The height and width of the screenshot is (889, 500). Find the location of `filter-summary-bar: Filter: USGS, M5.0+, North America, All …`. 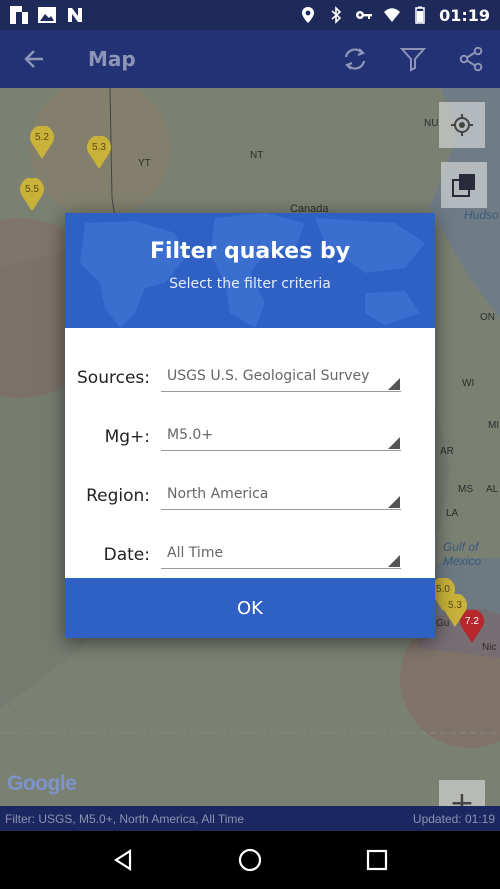

filter-summary-bar: Filter: USGS, M5.0+, North America, All … is located at coordinates (250, 818).